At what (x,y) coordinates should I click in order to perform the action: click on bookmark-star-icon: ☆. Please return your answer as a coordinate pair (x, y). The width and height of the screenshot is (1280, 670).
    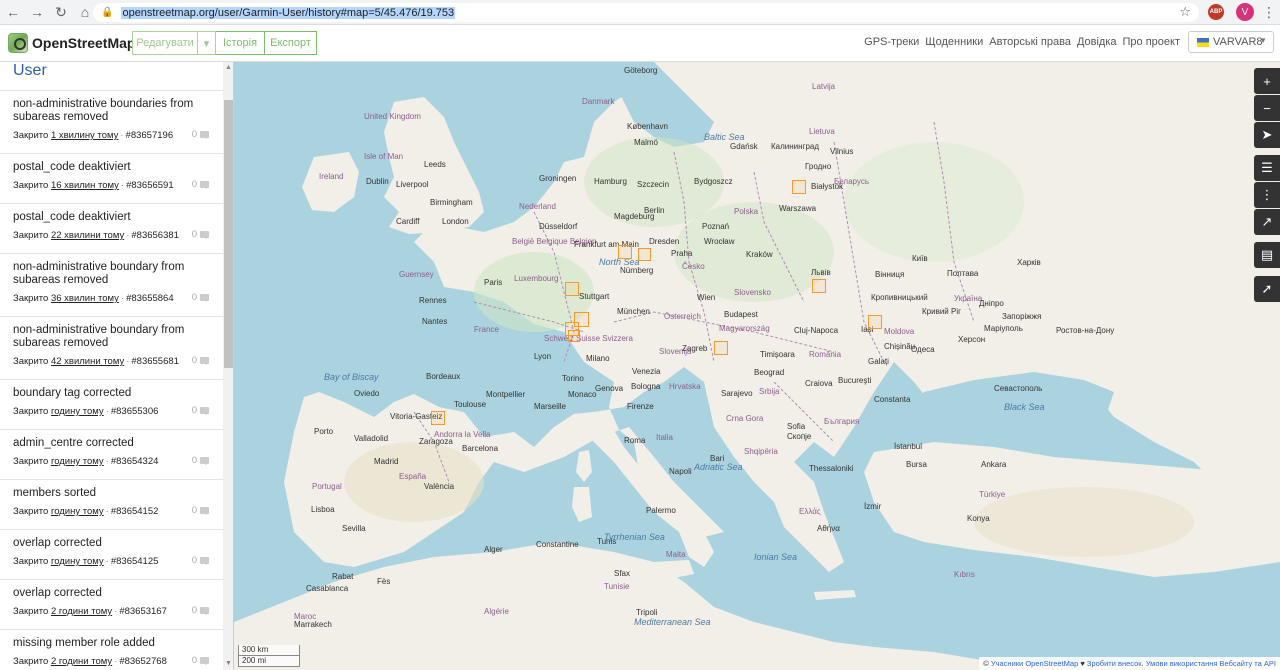
    Looking at the image, I should click on (1185, 12).